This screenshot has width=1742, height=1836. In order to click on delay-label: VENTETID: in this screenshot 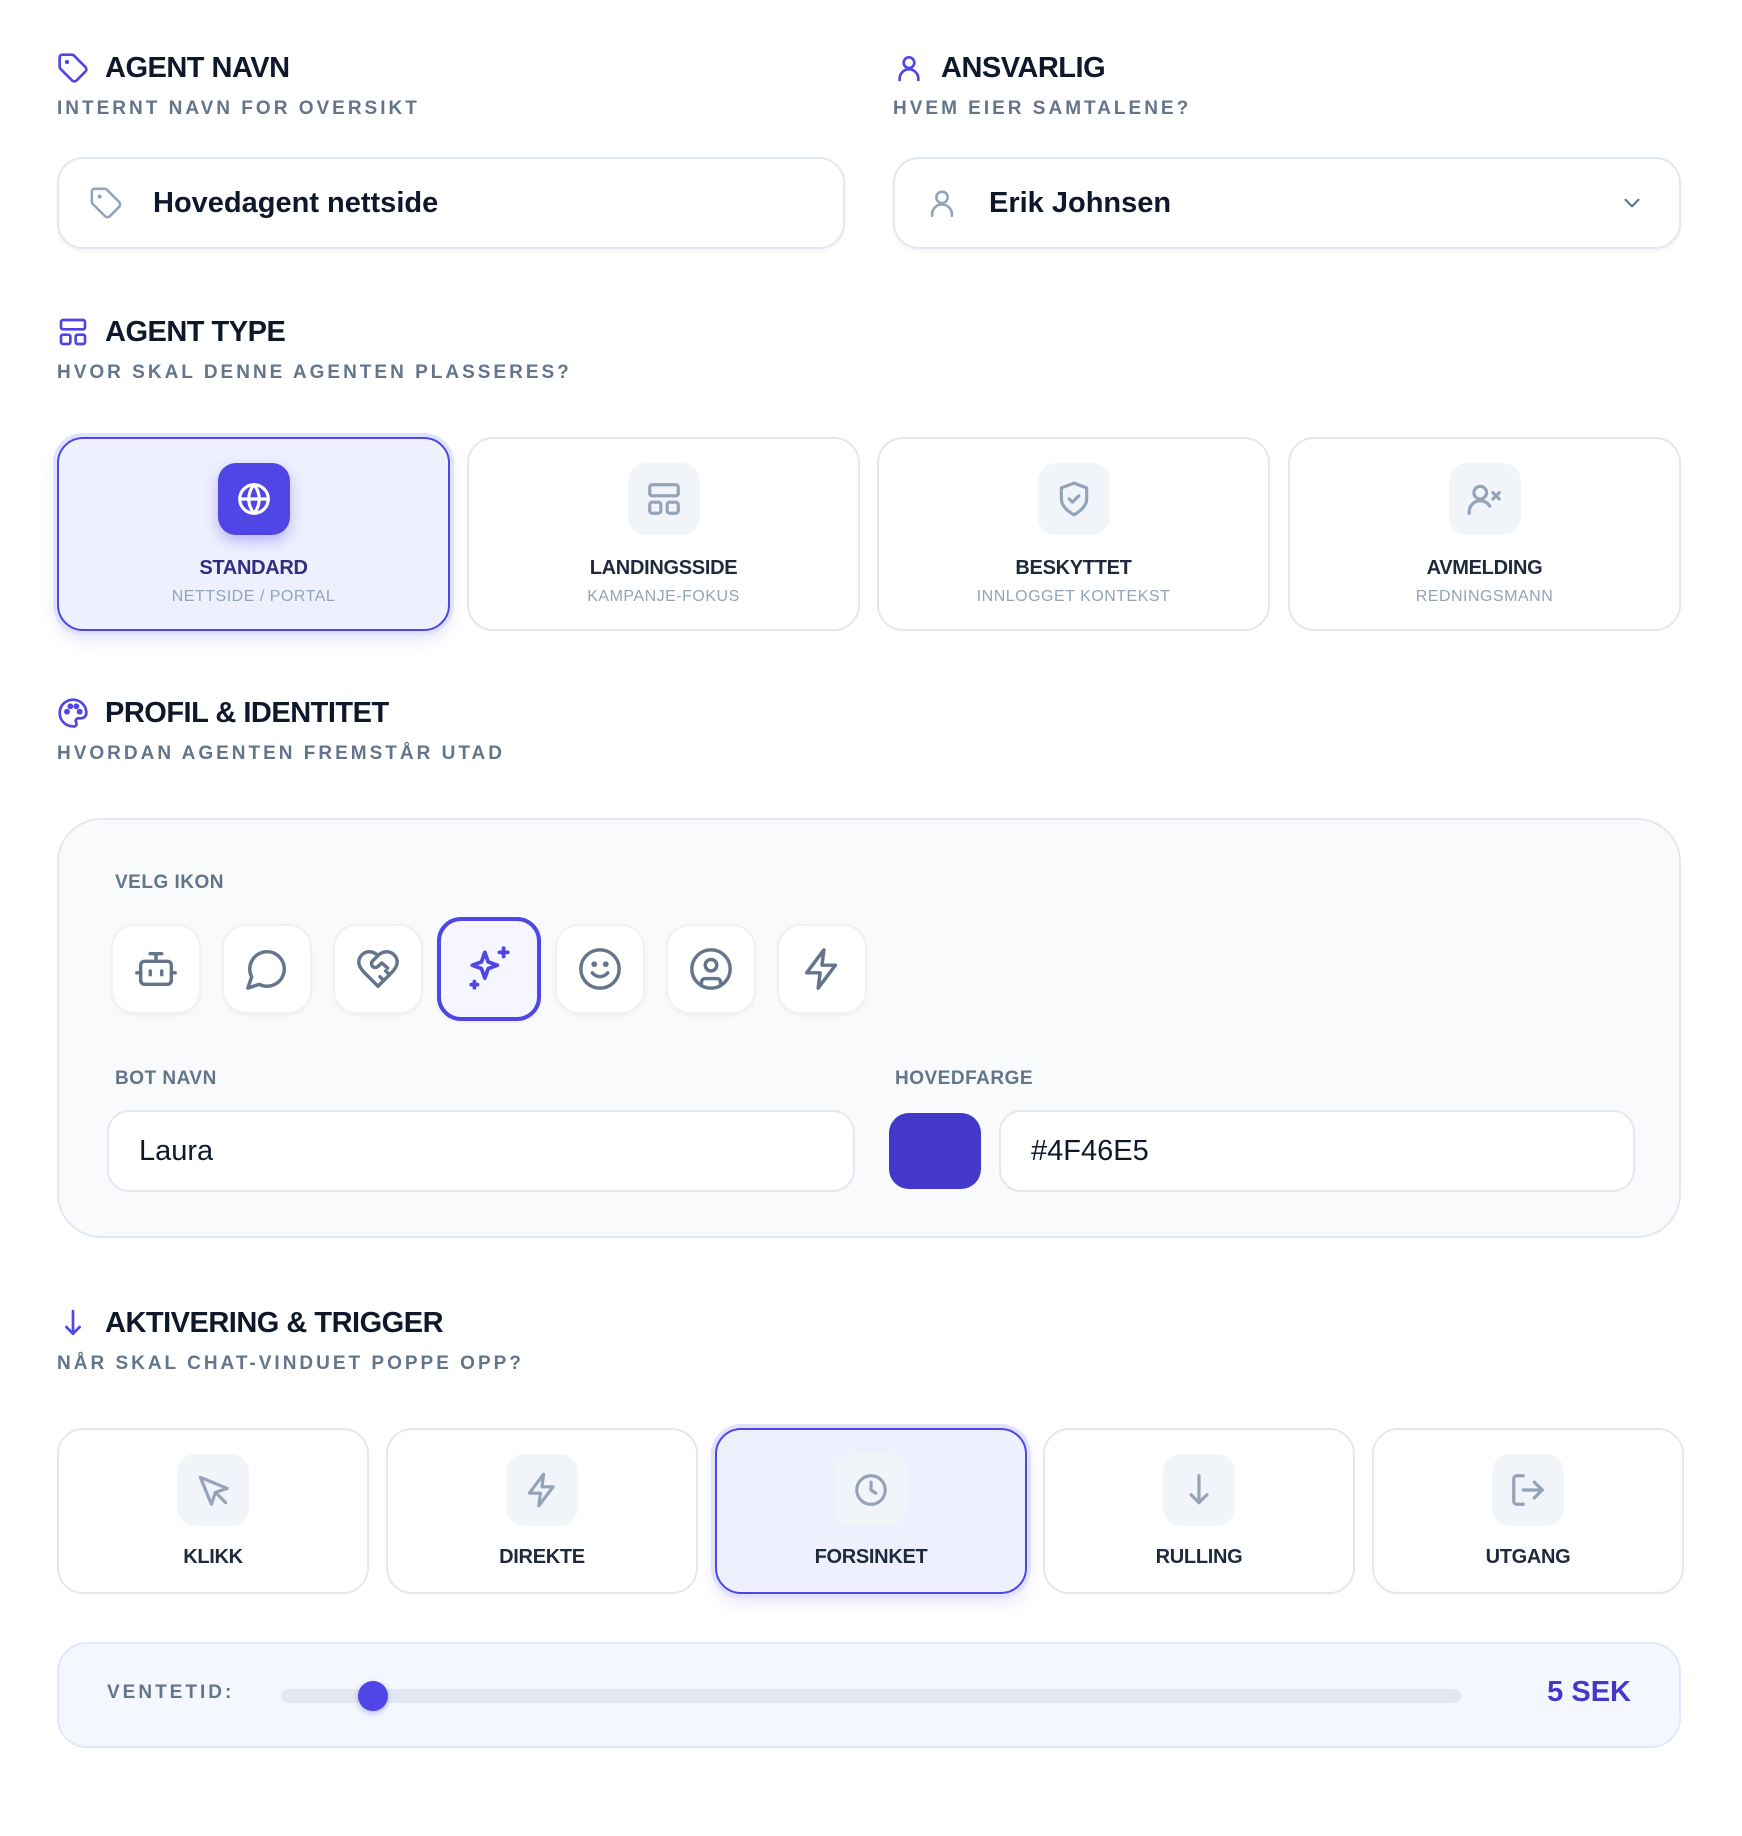, I will do `click(171, 1692)`.